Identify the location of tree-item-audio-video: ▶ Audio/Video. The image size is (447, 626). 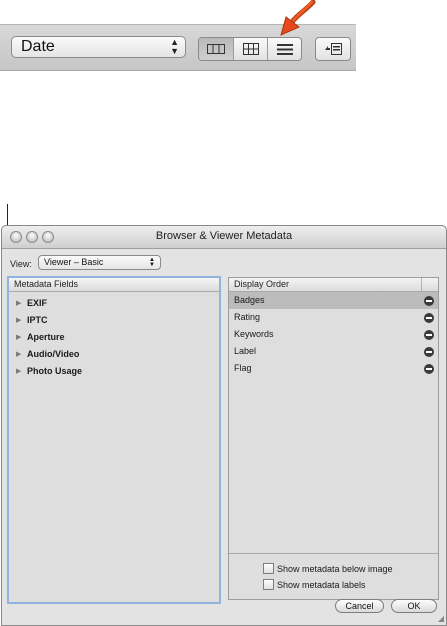
(114, 354).